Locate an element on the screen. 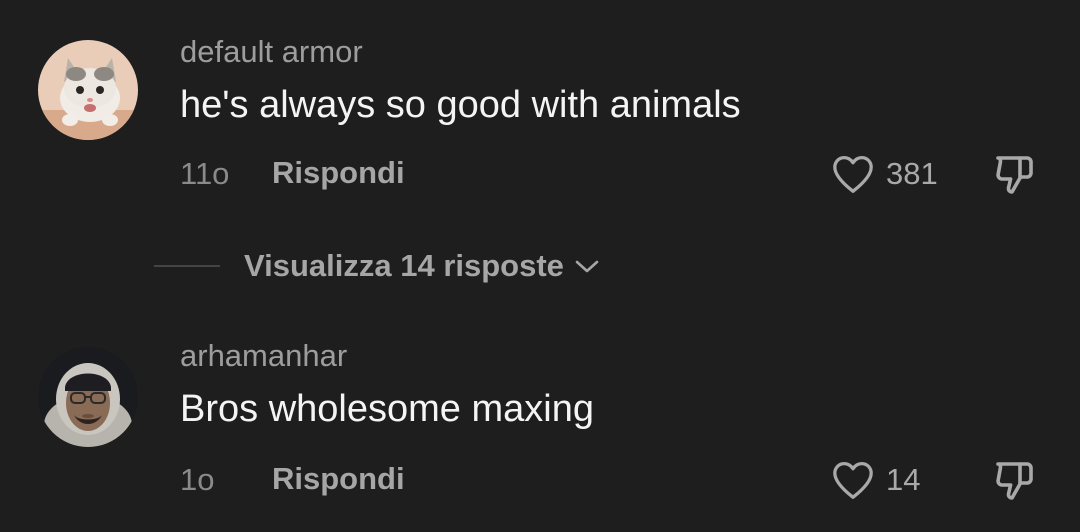  like-count: 381 is located at coordinates (912, 173).